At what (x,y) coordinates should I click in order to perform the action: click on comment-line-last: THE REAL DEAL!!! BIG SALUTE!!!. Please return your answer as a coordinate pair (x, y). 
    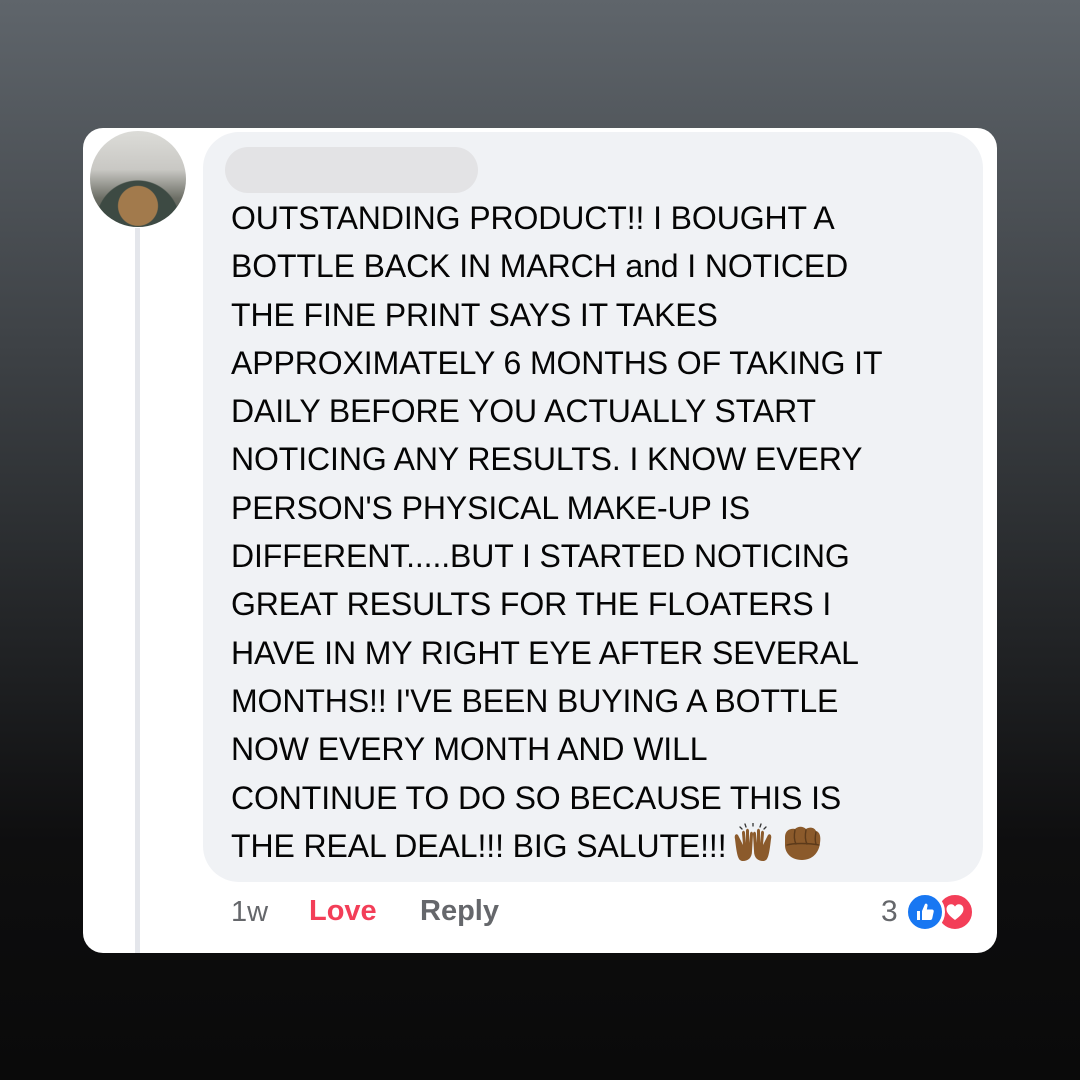
    Looking at the image, I should click on (601, 849).